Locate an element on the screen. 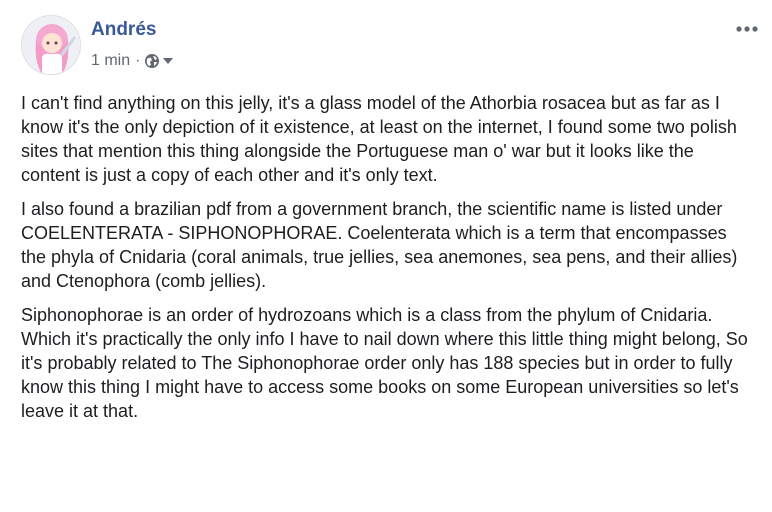  globe-icon is located at coordinates (152, 61).